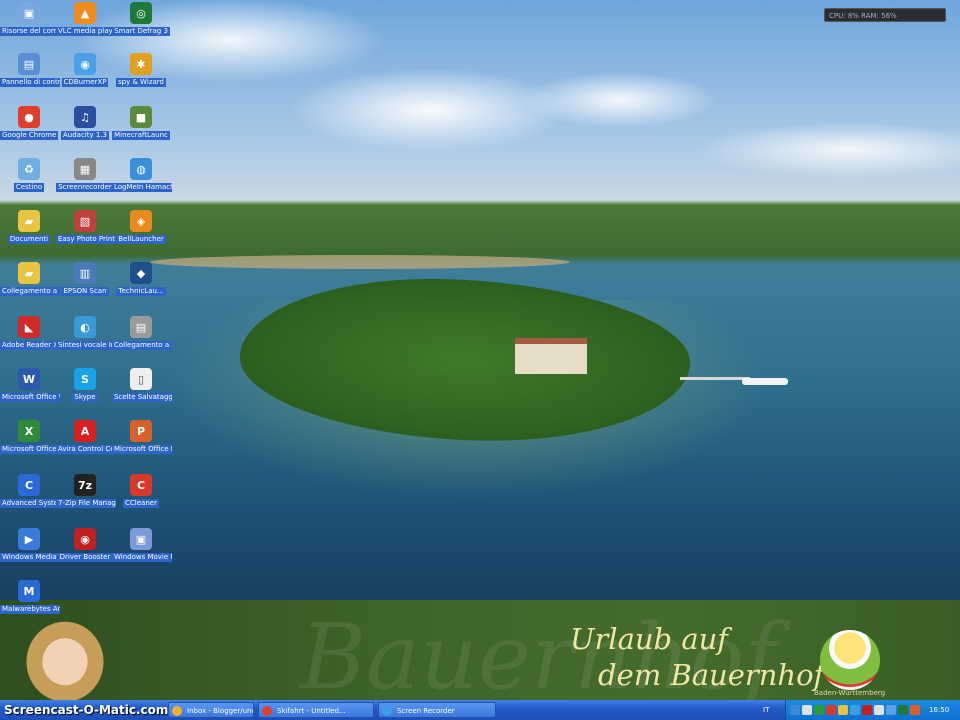  Describe the element at coordinates (766, 710) in the screenshot. I see `language-indicator: IT` at that location.